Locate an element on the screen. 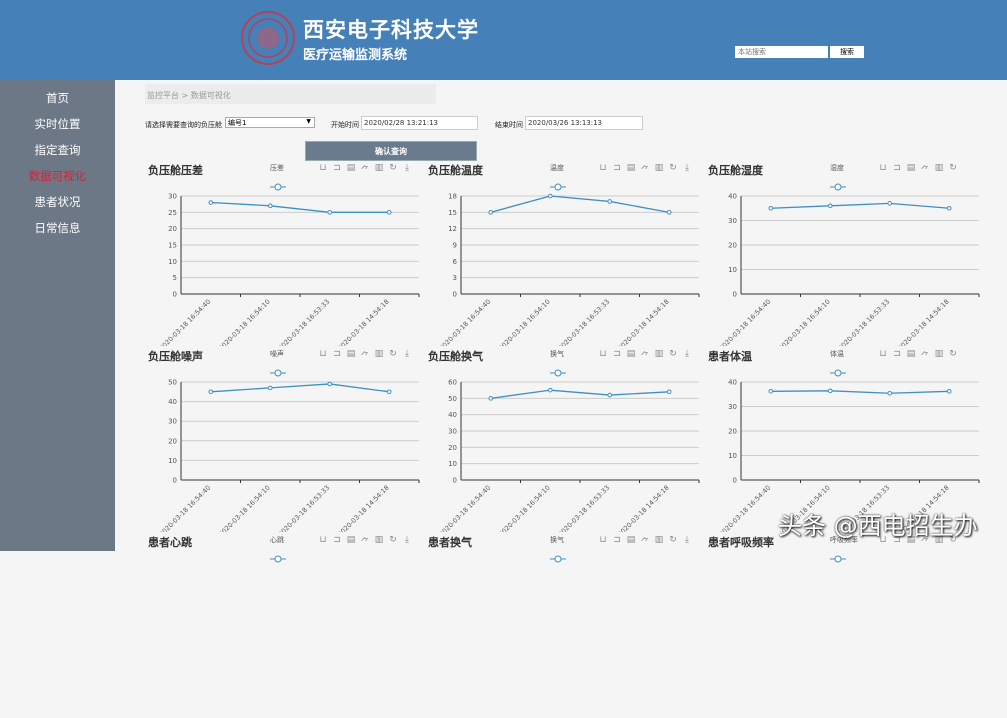 This screenshot has width=1007, height=718. chart-legend: 心跳 is located at coordinates (278, 549).